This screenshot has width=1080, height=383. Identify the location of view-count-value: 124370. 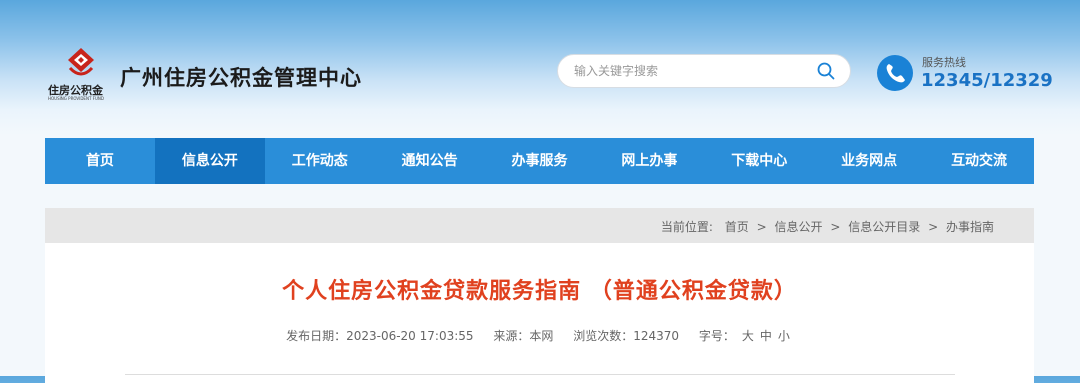
(656, 336).